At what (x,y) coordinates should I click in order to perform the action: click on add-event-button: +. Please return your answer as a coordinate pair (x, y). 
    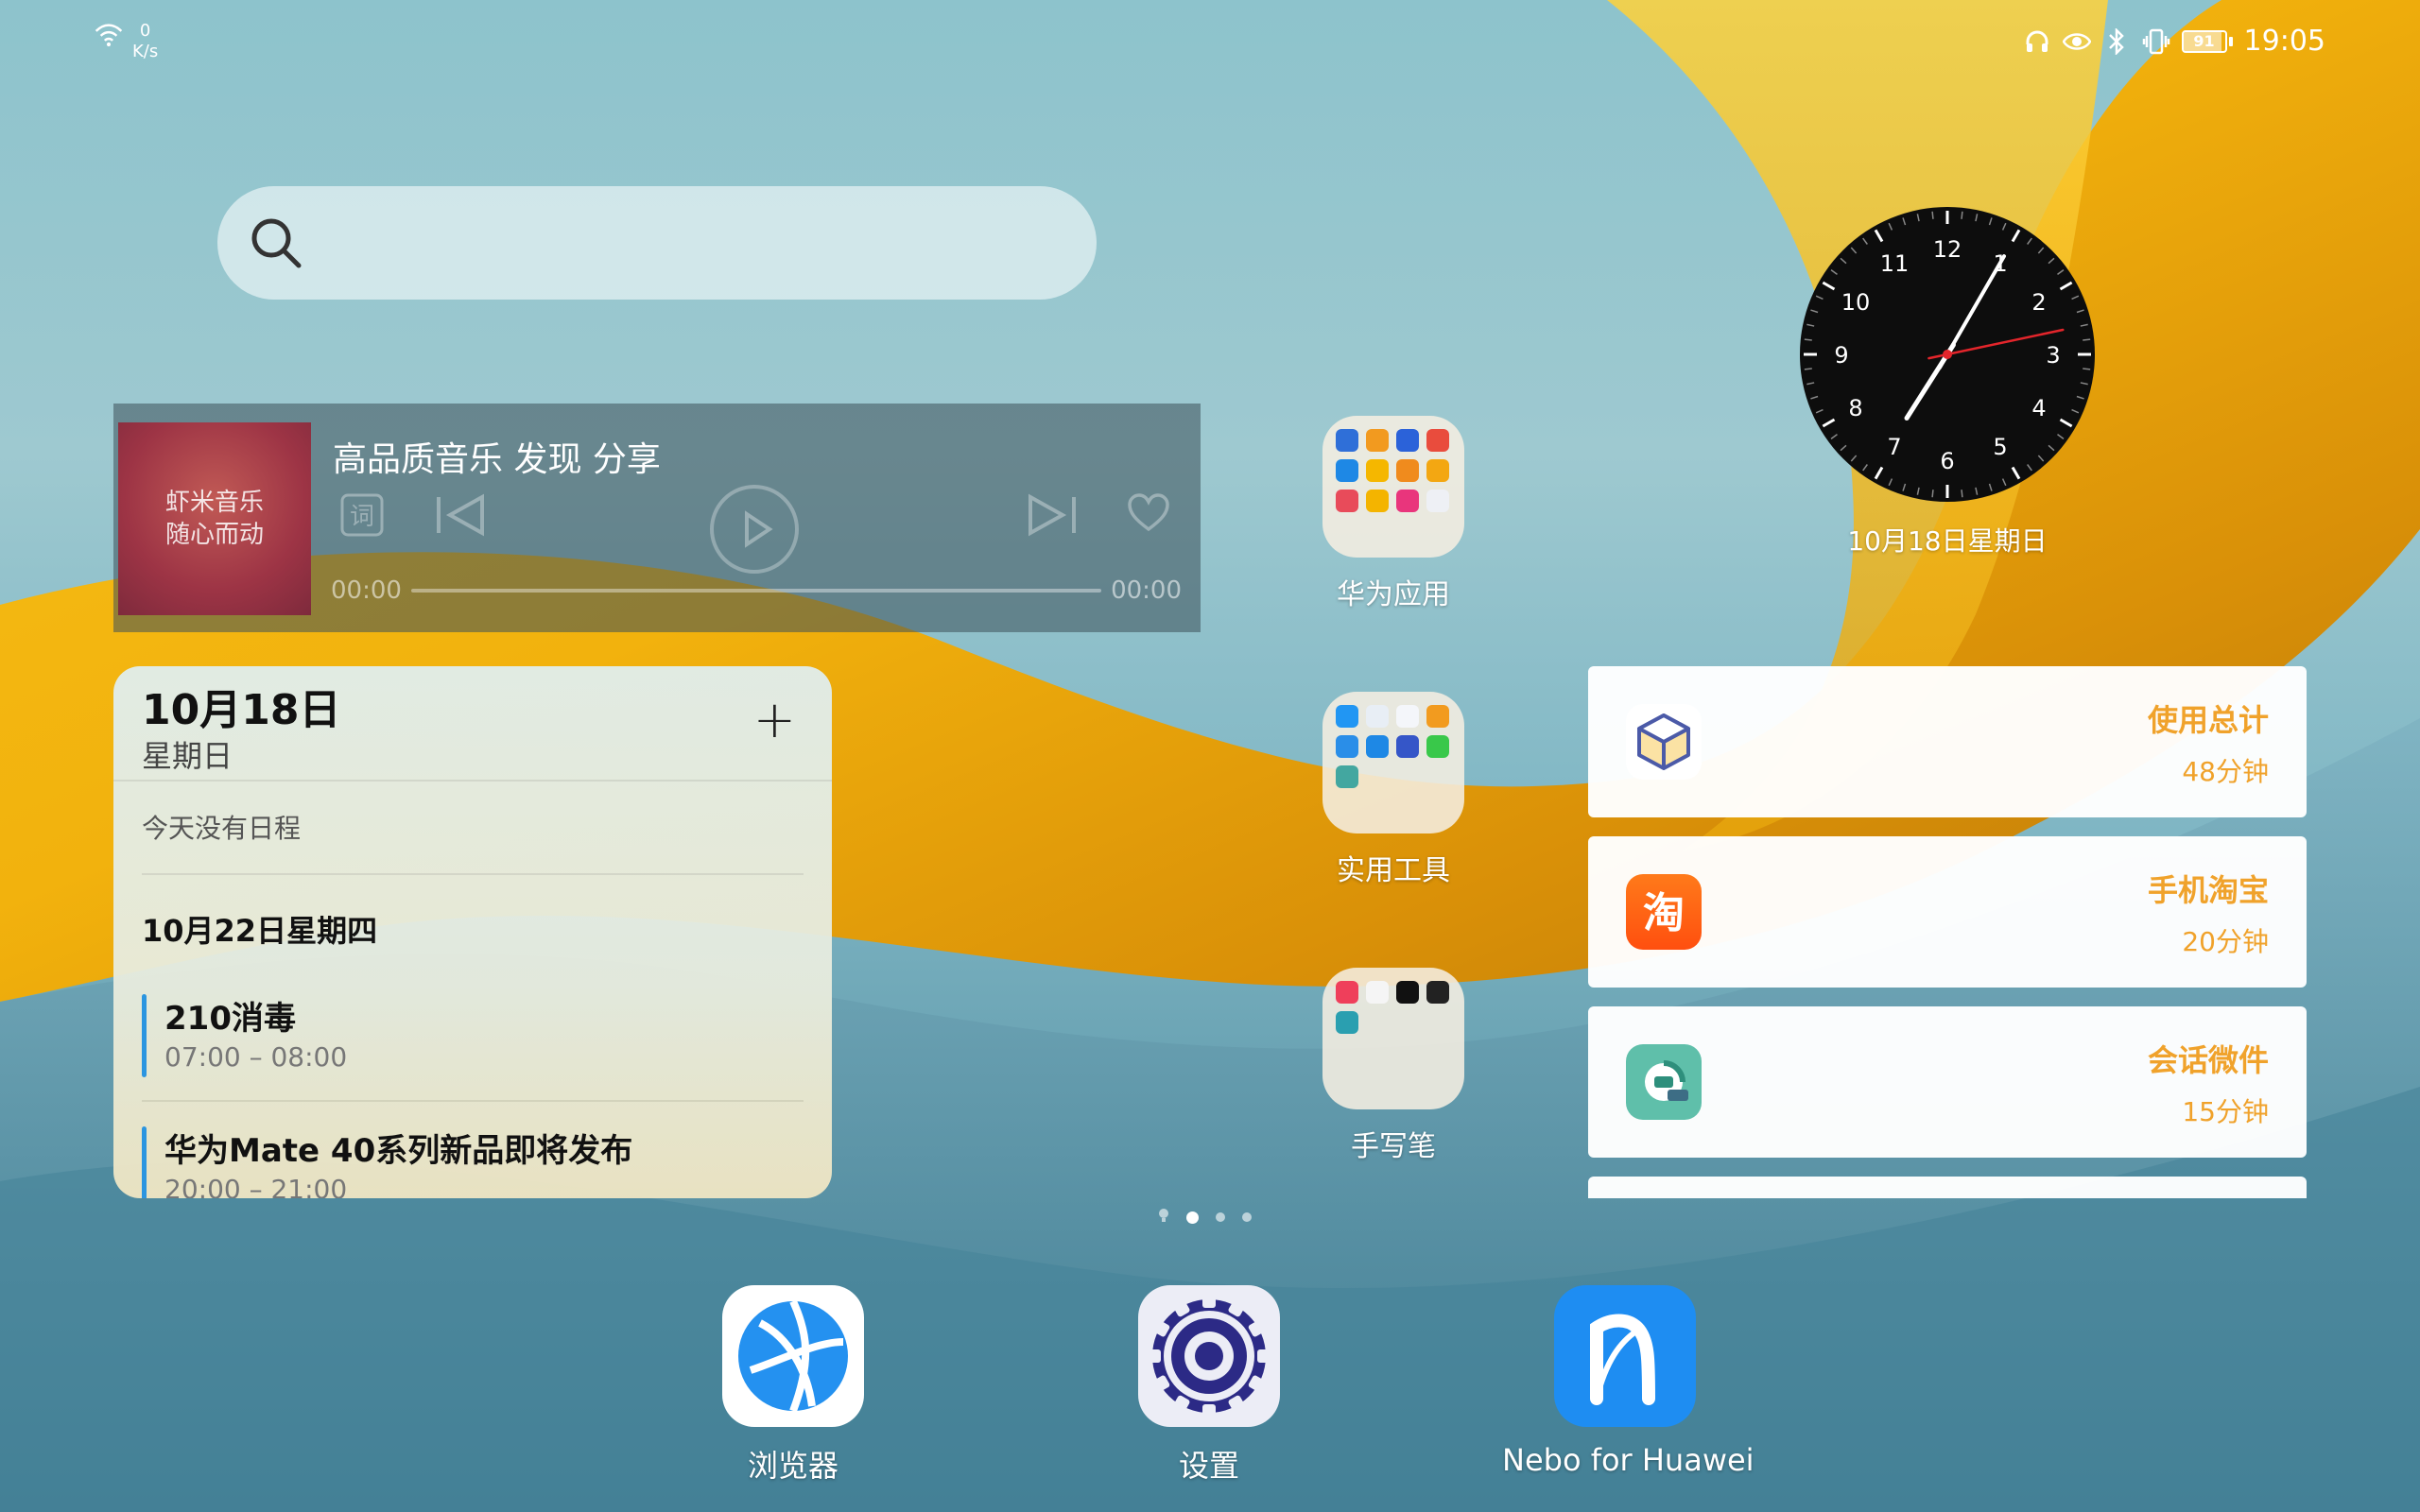
    Looking at the image, I should click on (774, 720).